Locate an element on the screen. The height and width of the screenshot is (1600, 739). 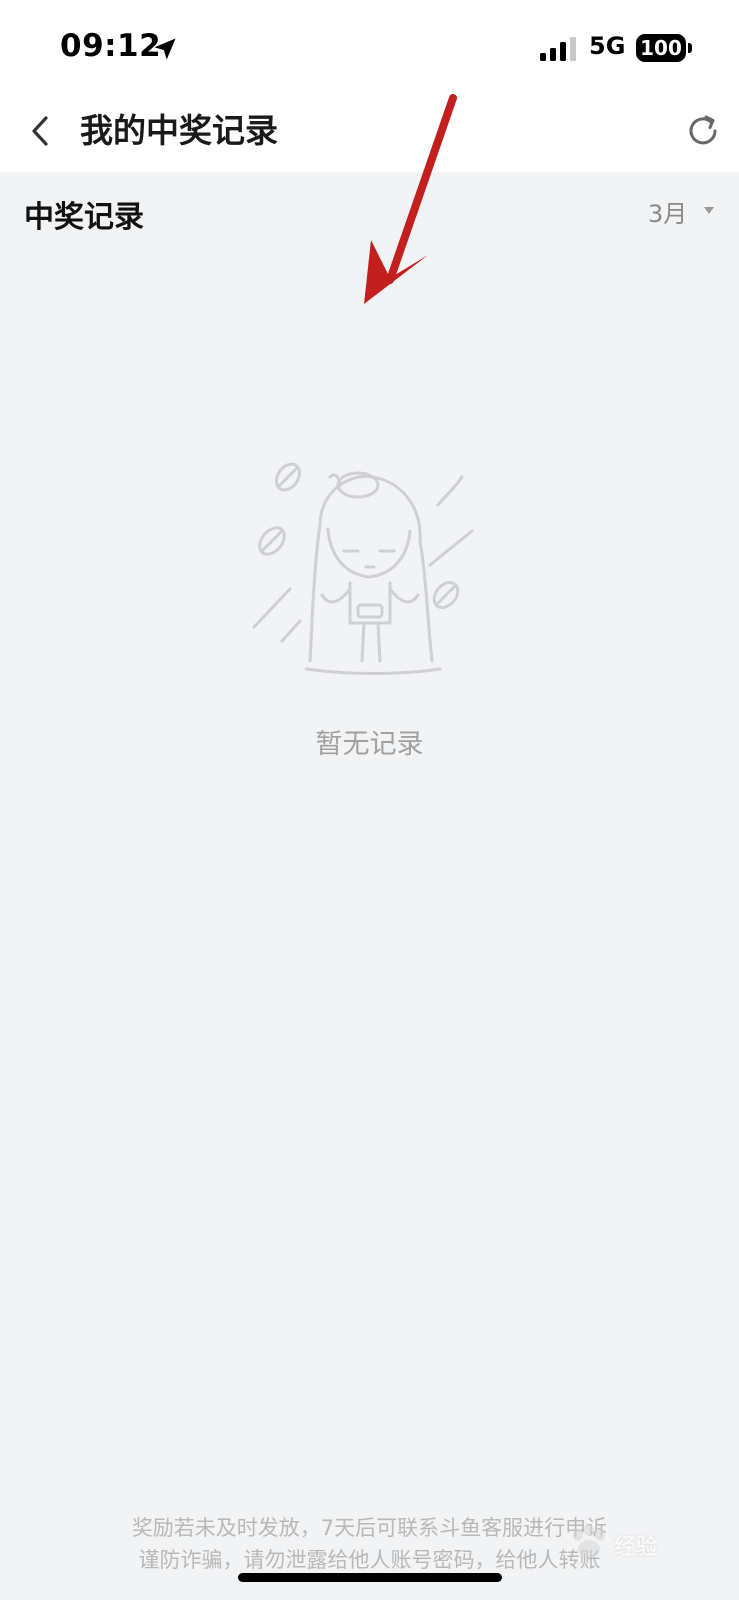
watermark: 经验 is located at coordinates (638, 1545).